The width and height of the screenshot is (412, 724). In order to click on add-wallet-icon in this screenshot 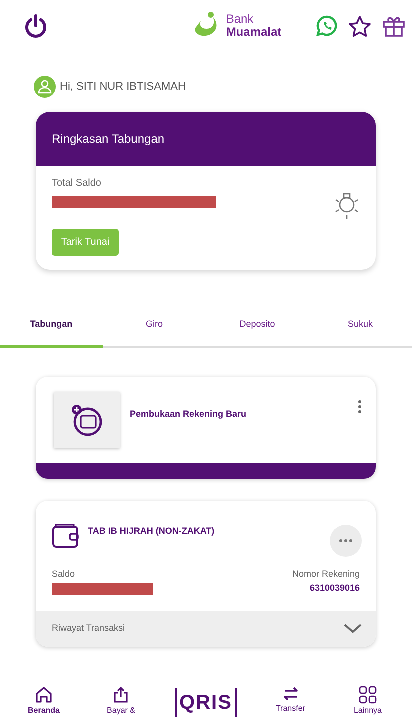, I will do `click(87, 420)`.